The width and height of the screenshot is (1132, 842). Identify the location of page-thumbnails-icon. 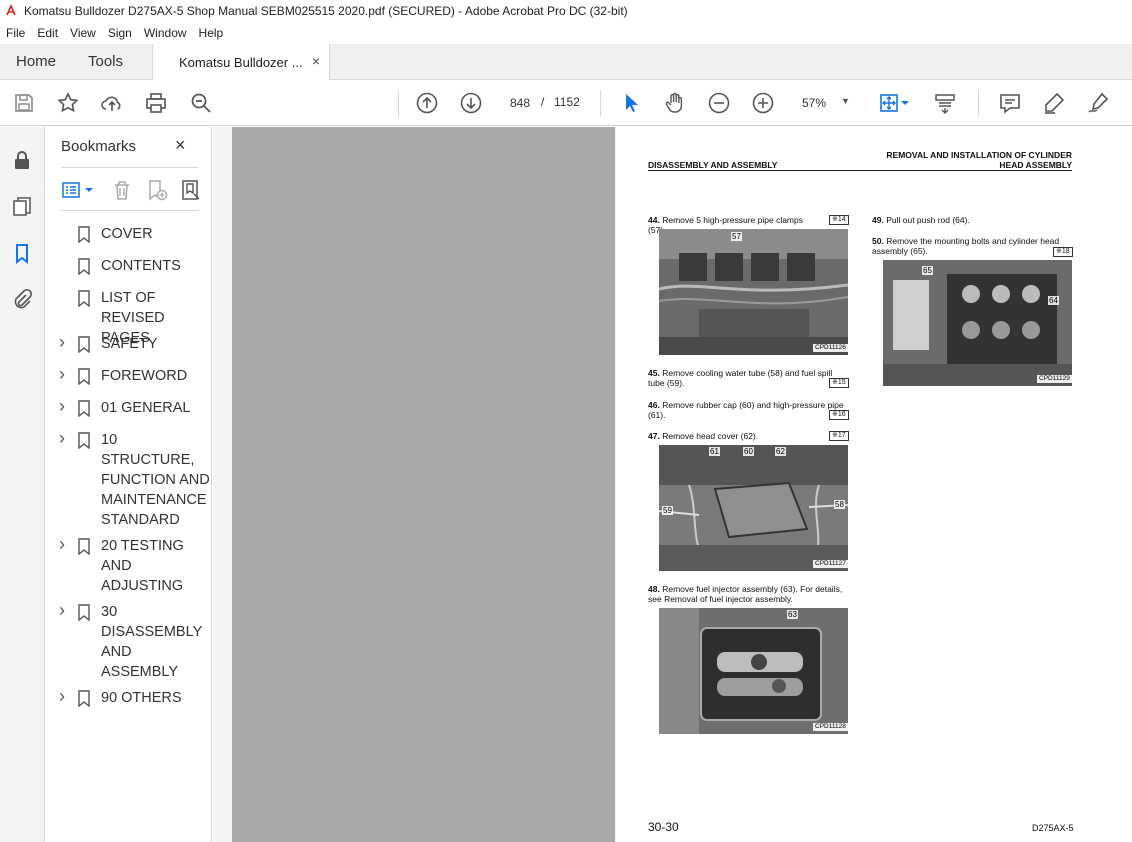
(22, 206).